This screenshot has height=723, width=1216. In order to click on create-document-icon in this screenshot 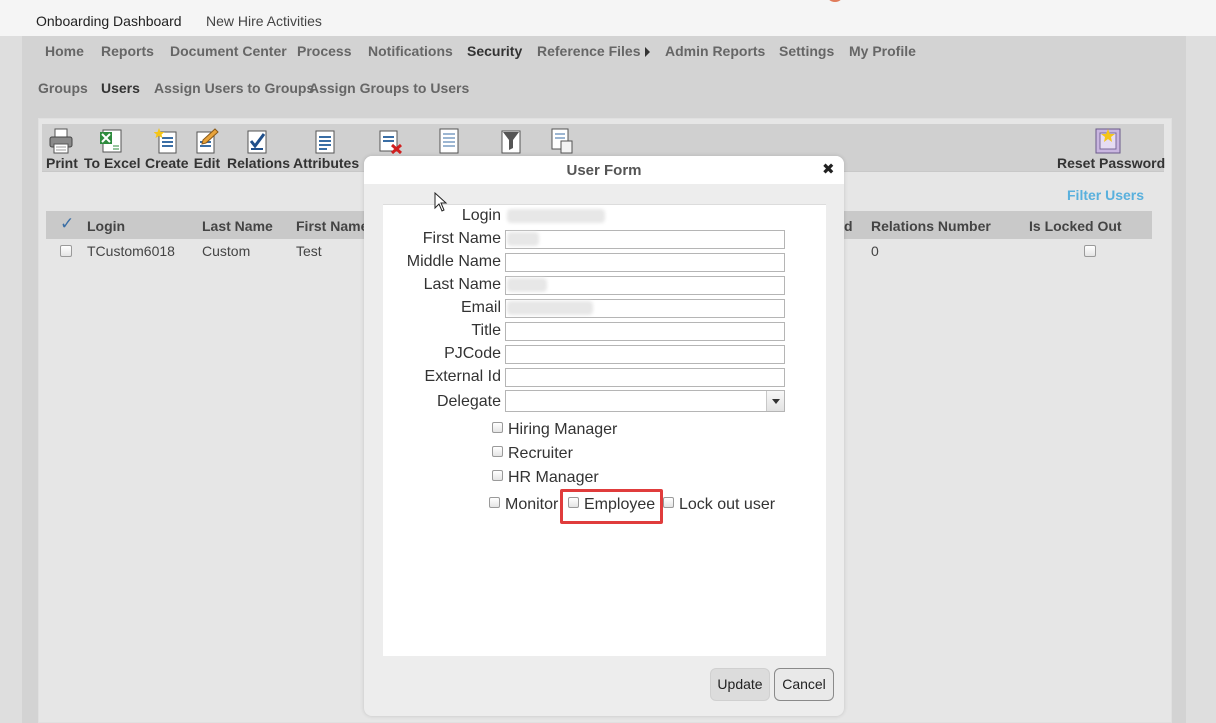, I will do `click(165, 141)`.